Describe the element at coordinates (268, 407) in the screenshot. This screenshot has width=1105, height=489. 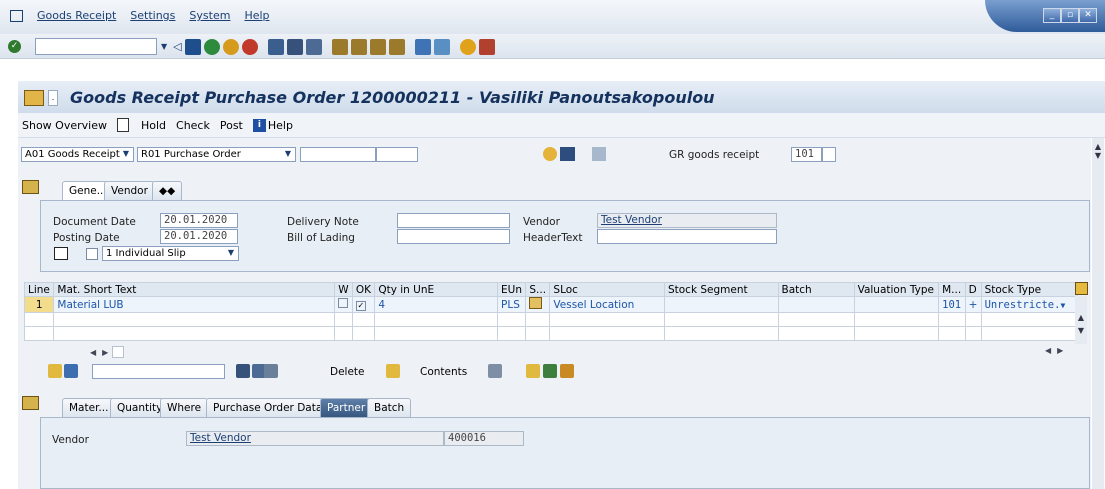
I see `tab-purchase-order-data: Purchase Order Data` at that location.